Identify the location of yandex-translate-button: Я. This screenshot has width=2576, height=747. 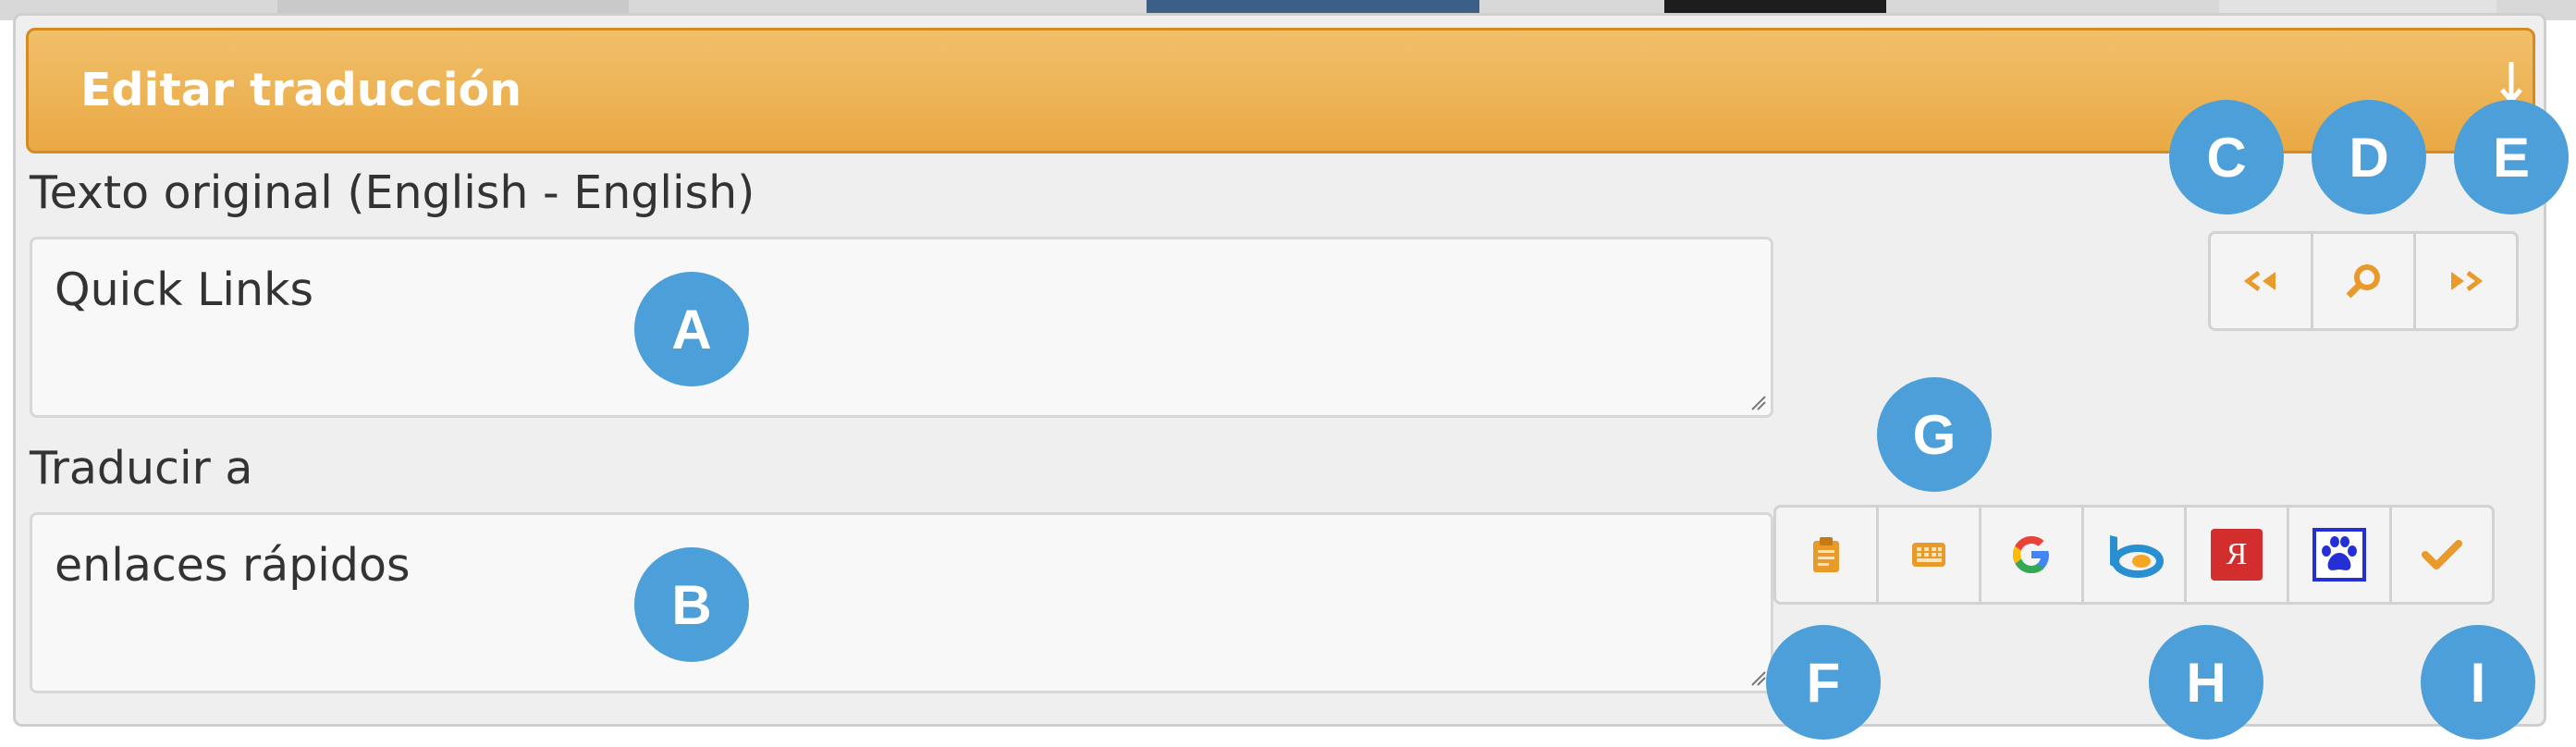
(2236, 555).